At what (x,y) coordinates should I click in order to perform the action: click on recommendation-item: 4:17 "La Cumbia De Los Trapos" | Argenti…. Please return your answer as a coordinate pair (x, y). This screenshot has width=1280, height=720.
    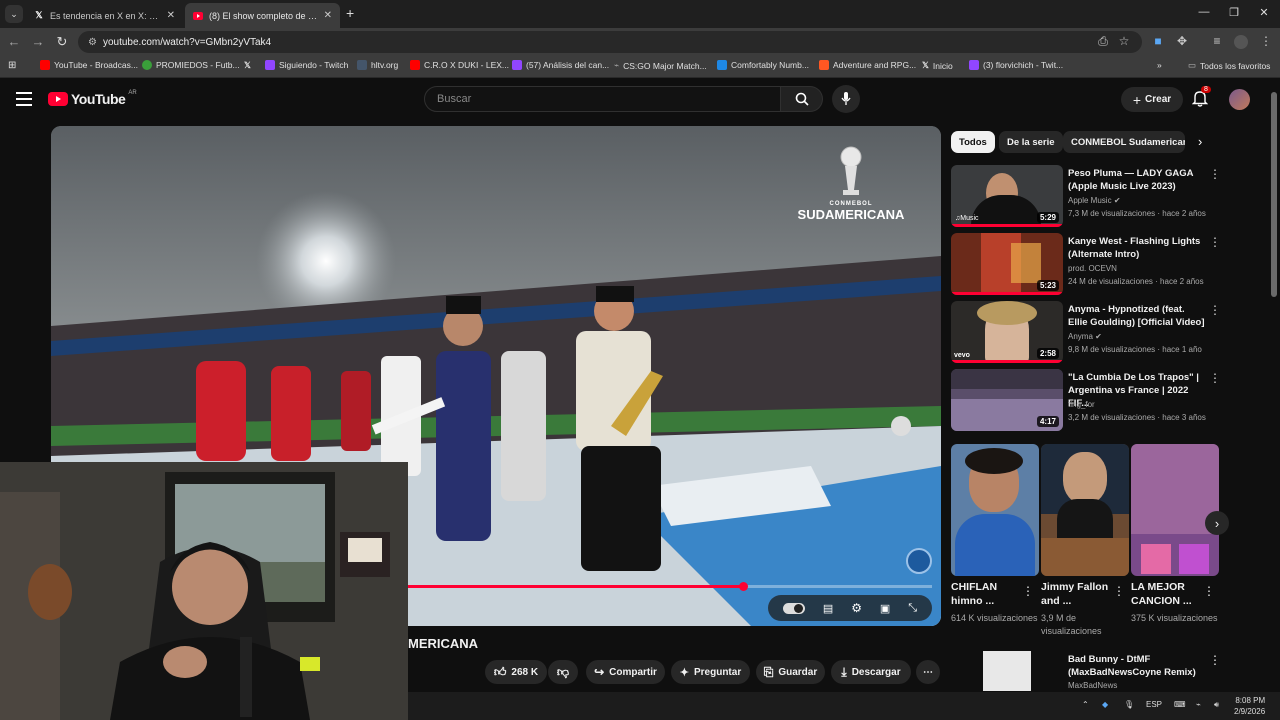
    Looking at the image, I should click on (1086, 400).